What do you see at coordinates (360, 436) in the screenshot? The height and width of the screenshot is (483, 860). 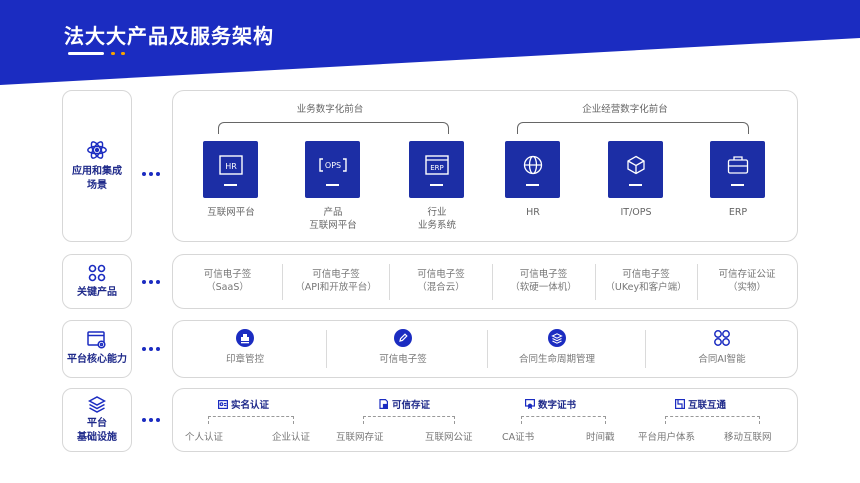 I see `infra-item: 互联网存证` at bounding box center [360, 436].